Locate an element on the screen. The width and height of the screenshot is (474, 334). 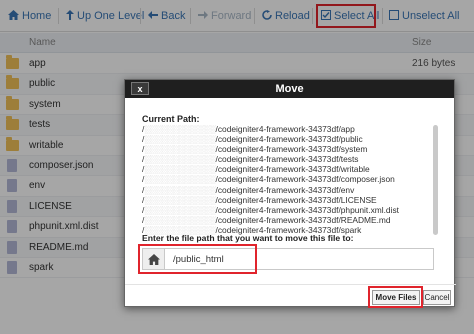
move-files-highlight is located at coordinates (395, 297).